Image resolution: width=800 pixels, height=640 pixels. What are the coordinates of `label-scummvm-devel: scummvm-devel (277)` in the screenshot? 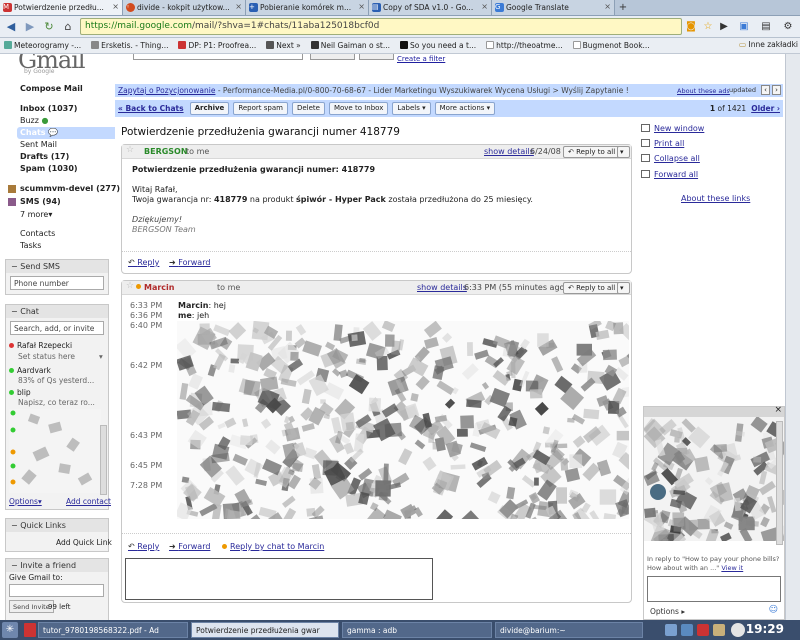 It's located at (70, 188).